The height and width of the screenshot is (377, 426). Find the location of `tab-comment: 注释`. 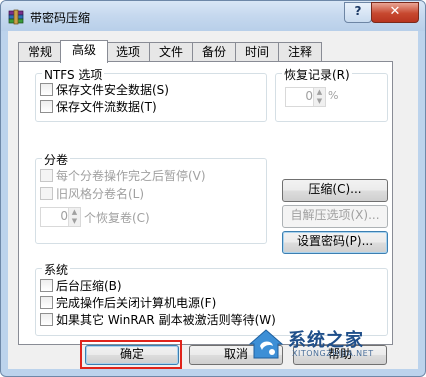

tab-comment: 注释 is located at coordinates (300, 52).